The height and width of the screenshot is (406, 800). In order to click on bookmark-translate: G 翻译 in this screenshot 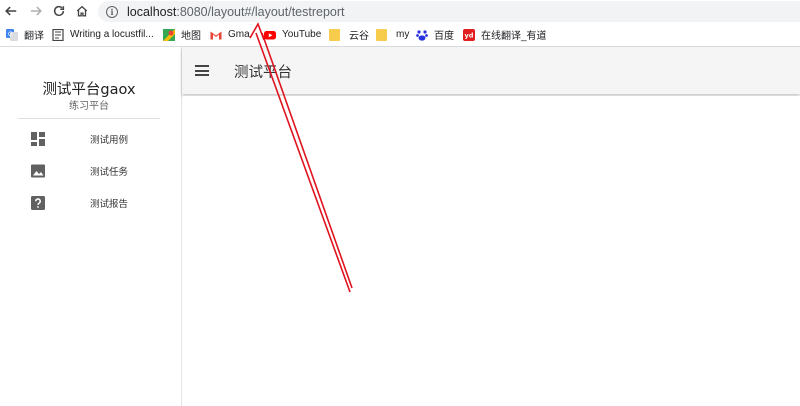, I will do `click(25, 34)`.